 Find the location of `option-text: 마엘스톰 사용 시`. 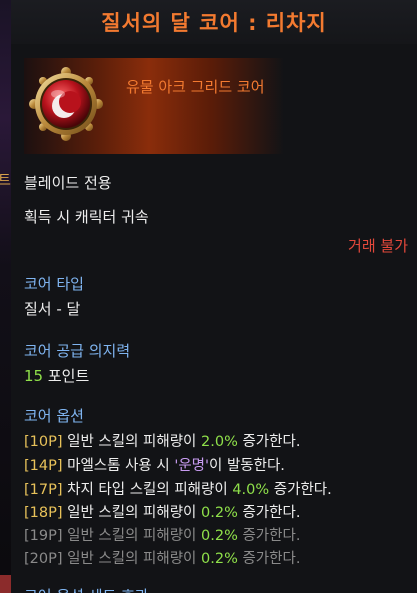

option-text: 마엘스톰 사용 시 is located at coordinates (118, 466).